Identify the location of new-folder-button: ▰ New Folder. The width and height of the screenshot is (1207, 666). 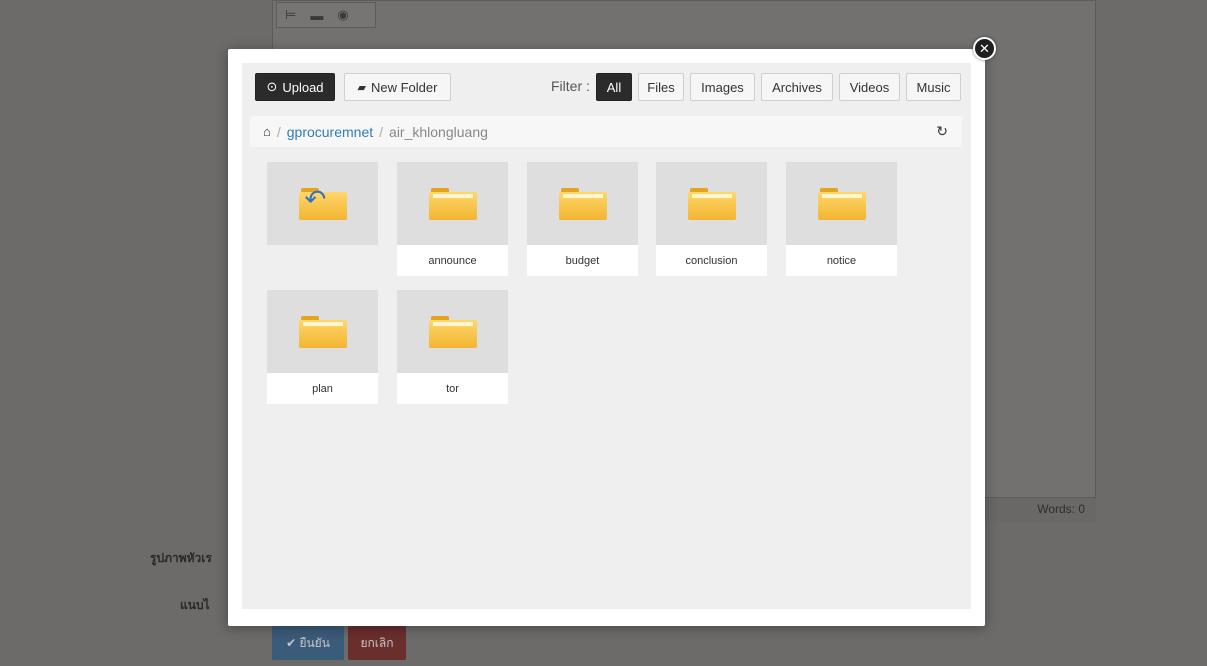
(397, 87).